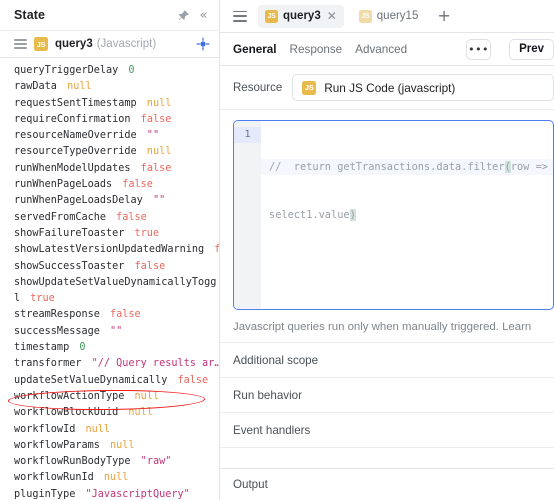 Image resolution: width=554 pixels, height=500 pixels. What do you see at coordinates (150, 136) in the screenshot?
I see `state-value: ""` at bounding box center [150, 136].